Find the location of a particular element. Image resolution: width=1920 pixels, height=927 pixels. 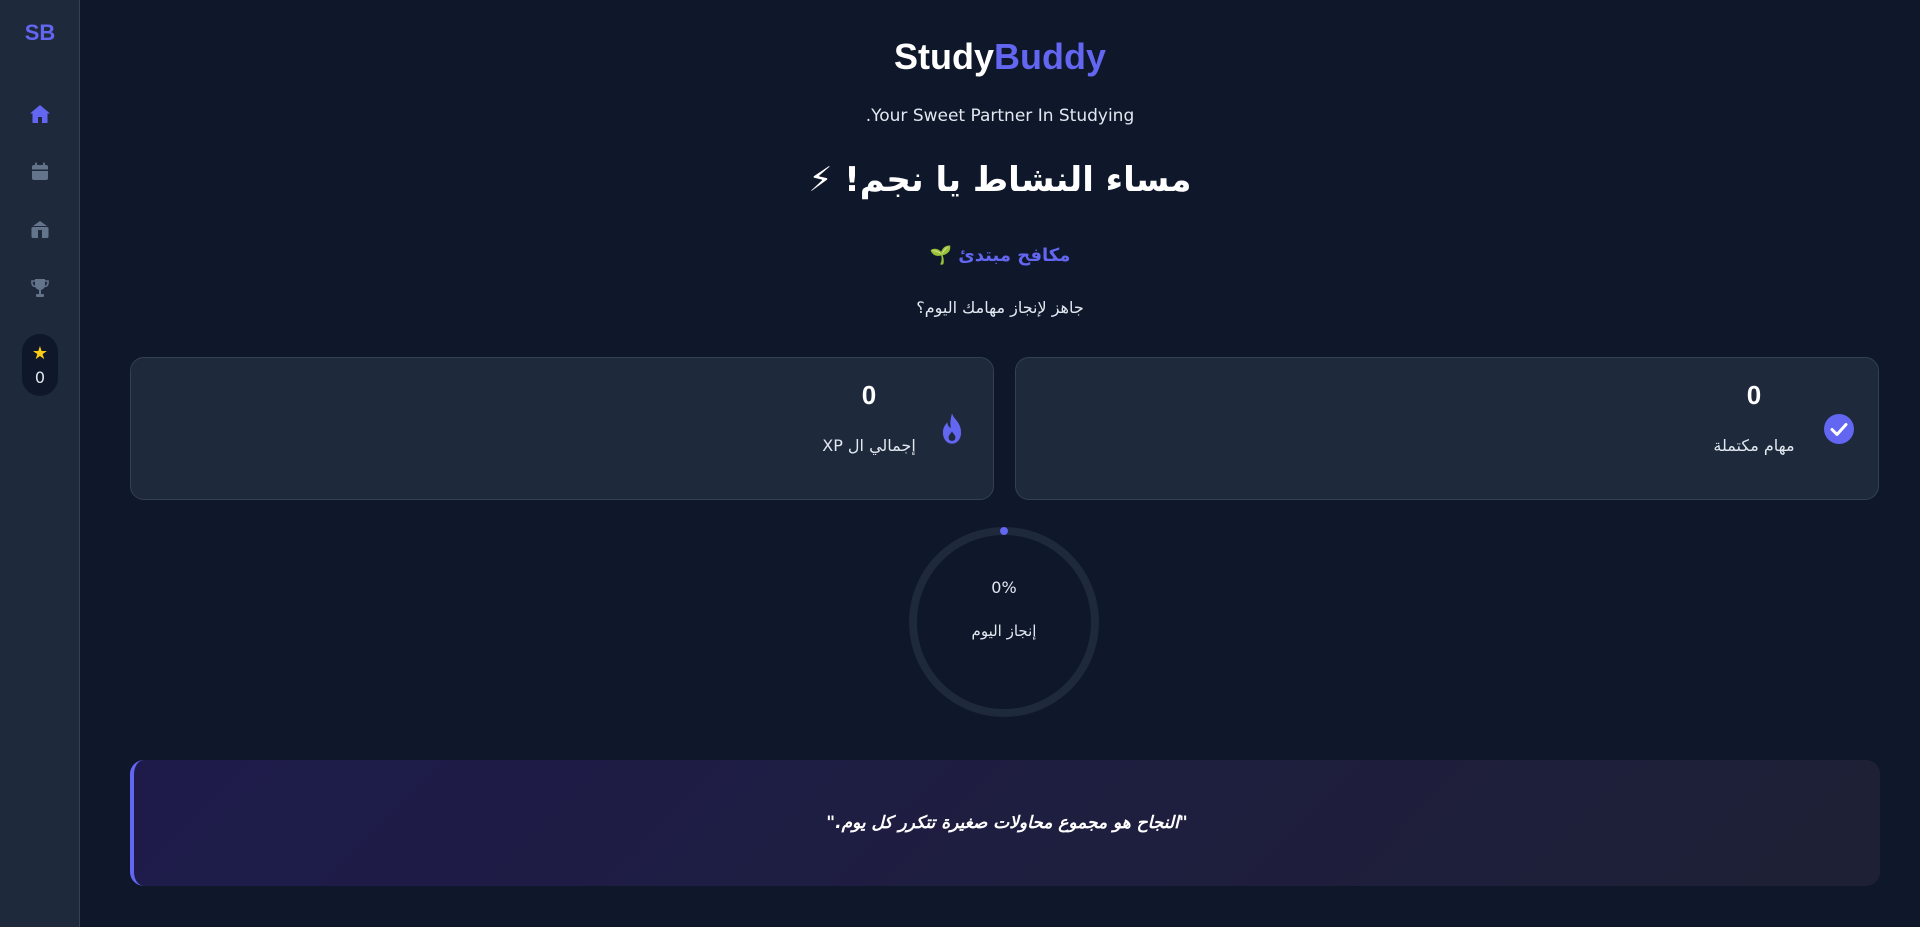

calendar-icon is located at coordinates (40, 171).